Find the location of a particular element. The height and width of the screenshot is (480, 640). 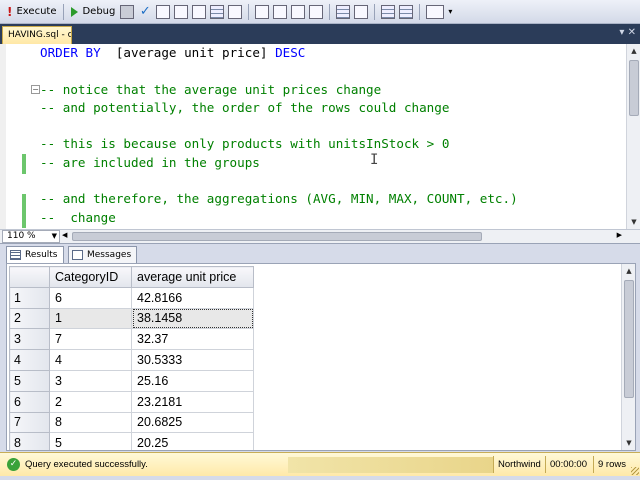

zoom-dropdown: 110 % ▼ is located at coordinates (31, 236).